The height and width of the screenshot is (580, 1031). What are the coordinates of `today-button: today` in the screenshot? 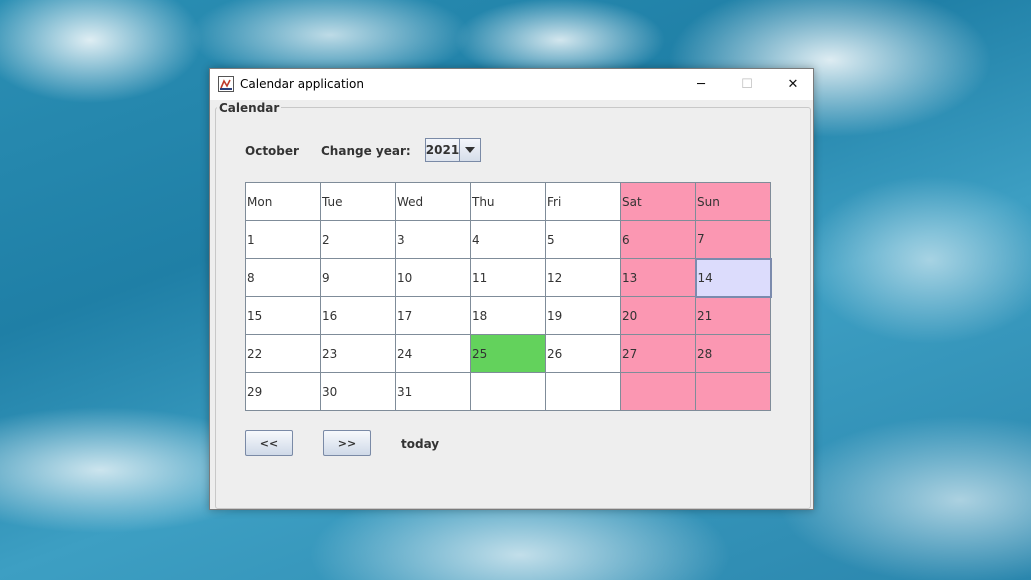 It's located at (420, 444).